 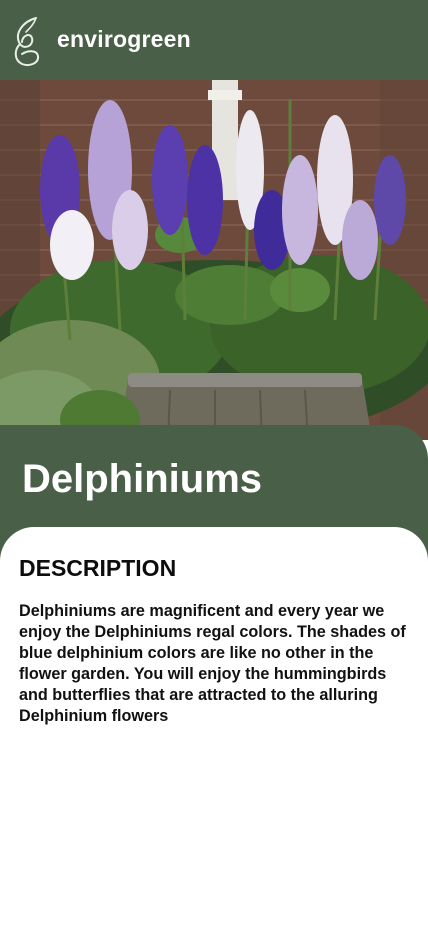 I want to click on app-bar: envirogreen, so click(x=214, y=40).